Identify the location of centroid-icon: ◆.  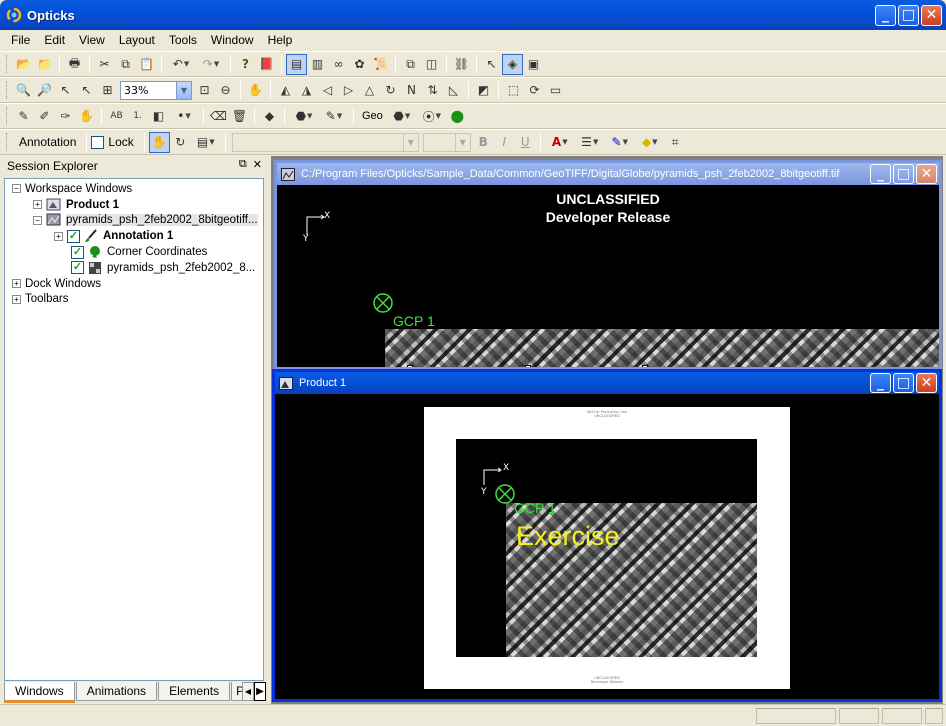
(269, 116).